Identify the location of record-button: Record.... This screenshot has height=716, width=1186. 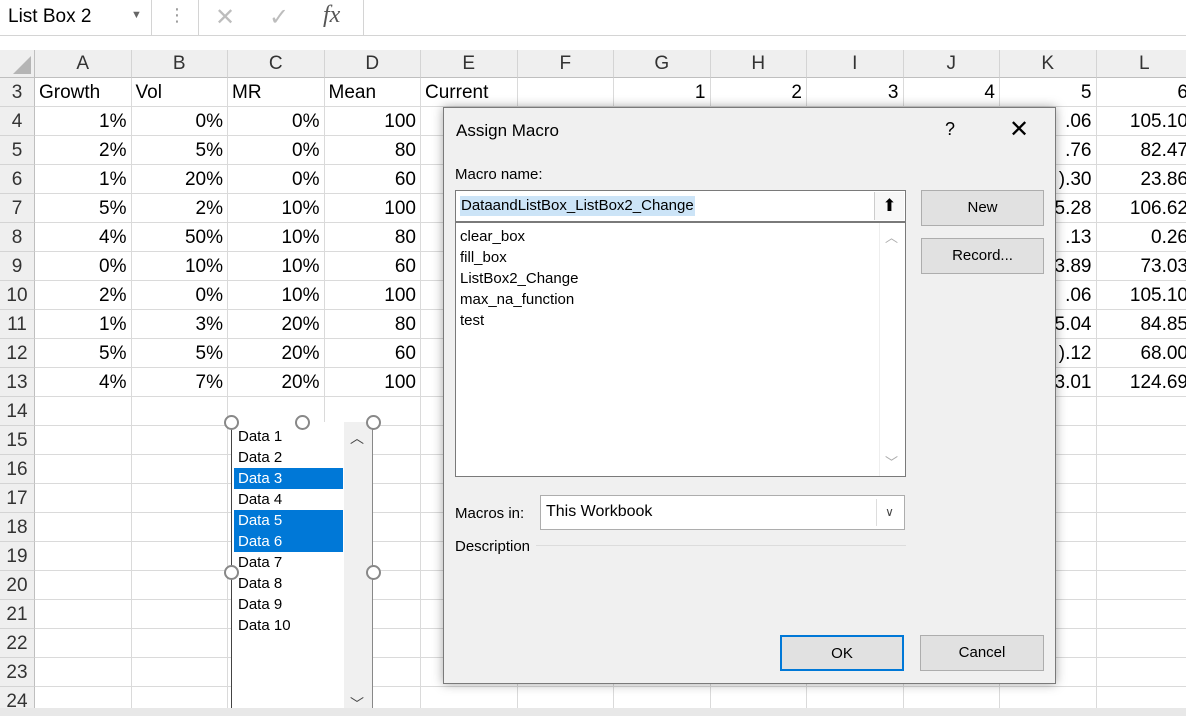
(982, 256).